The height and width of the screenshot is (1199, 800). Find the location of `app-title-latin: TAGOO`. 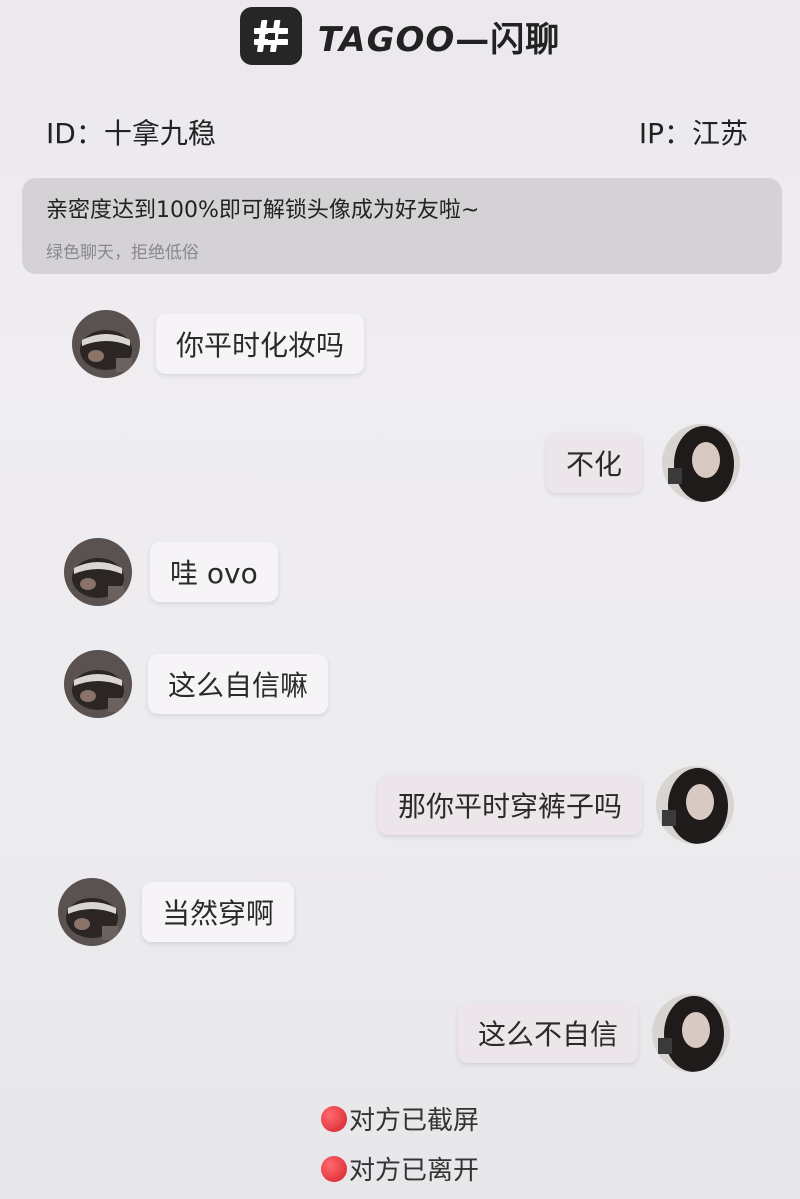

app-title-latin: TAGOO is located at coordinates (386, 39).